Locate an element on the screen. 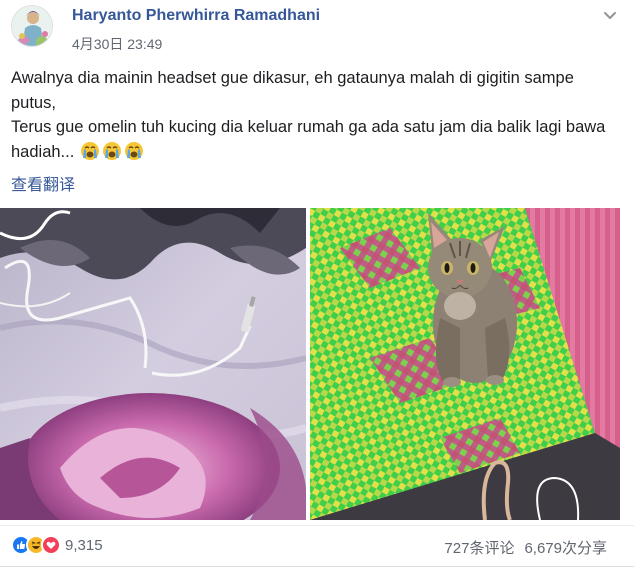  comment-count-link: 727条评论 is located at coordinates (479, 547).